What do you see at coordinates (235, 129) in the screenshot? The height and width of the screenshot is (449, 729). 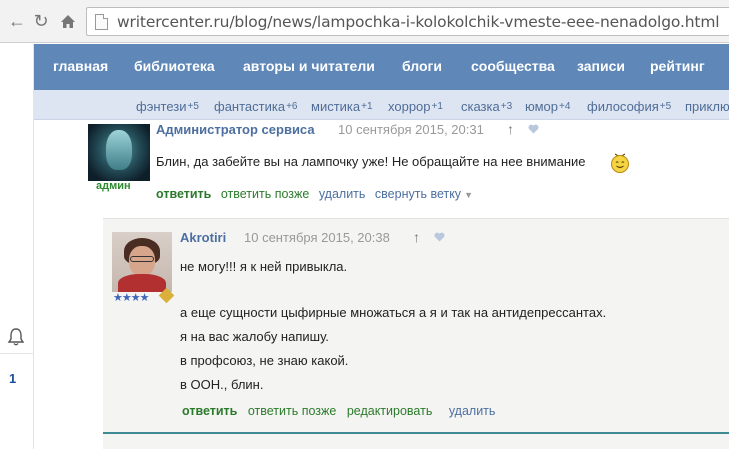 I see `comment-author: Администратор сервиса` at bounding box center [235, 129].